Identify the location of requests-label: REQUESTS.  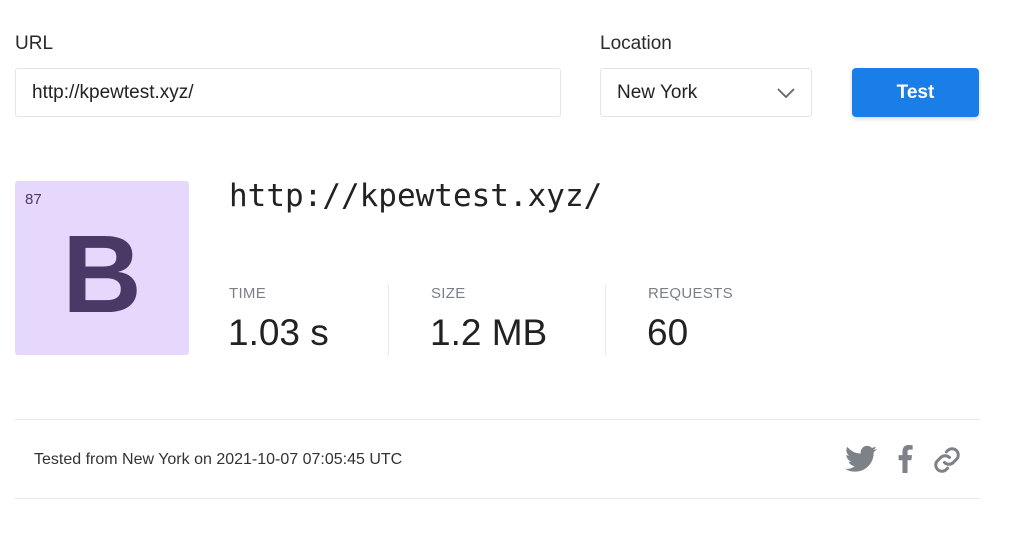
(690, 293).